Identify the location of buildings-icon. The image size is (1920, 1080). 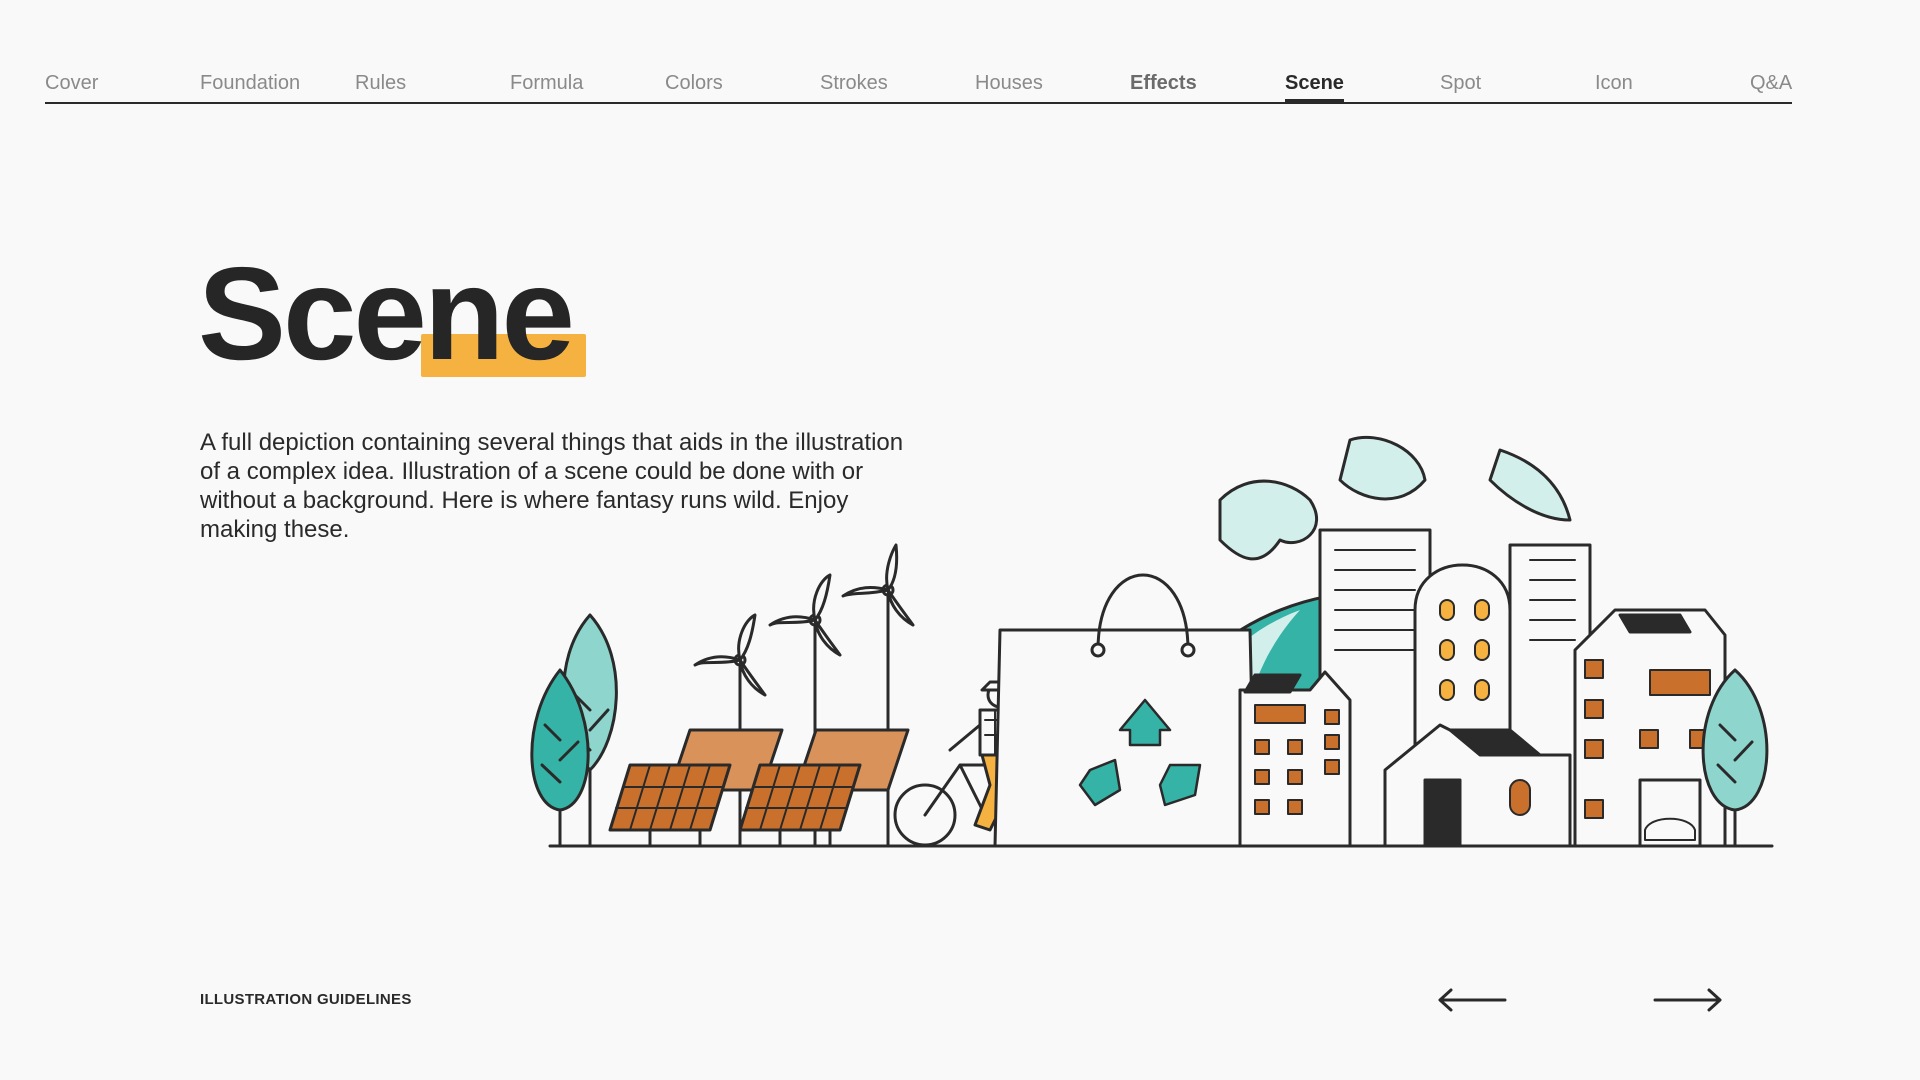
(1482, 688).